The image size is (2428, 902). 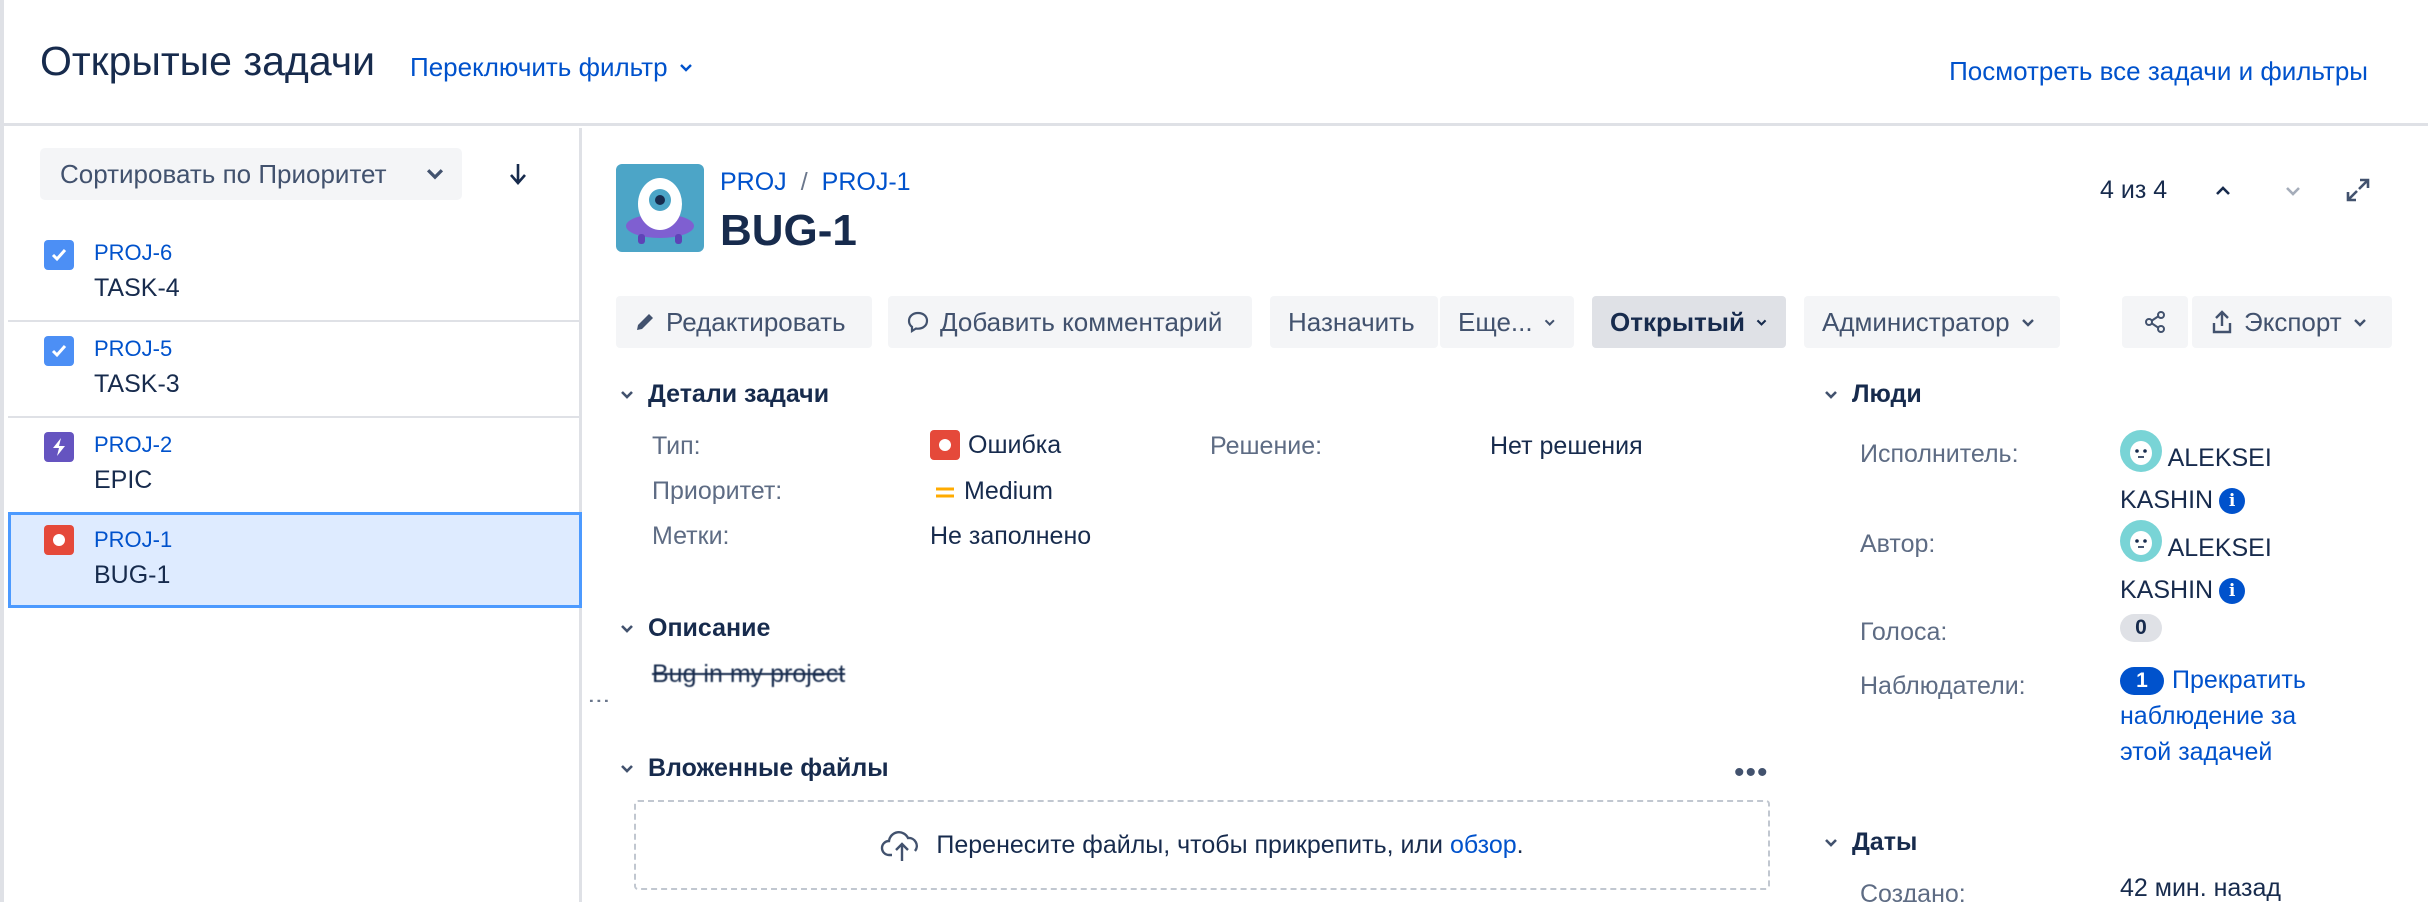 I want to click on breadcrumb: PROJ / PROJ-1, so click(x=815, y=182).